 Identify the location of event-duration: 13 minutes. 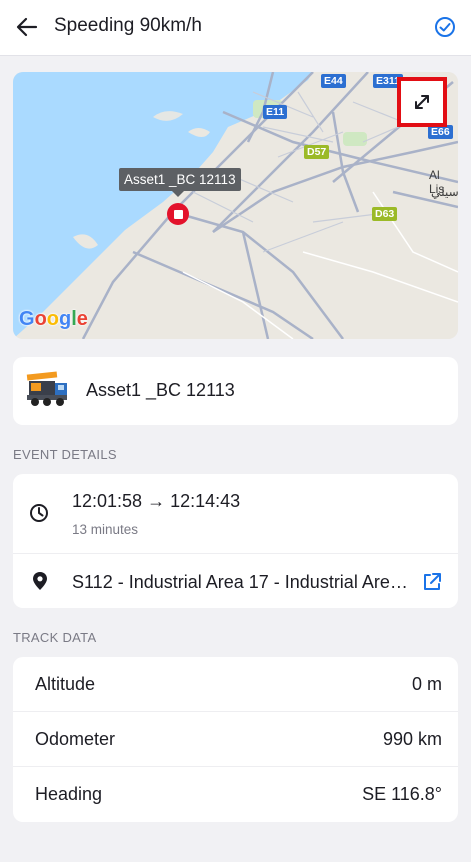
(105, 529).